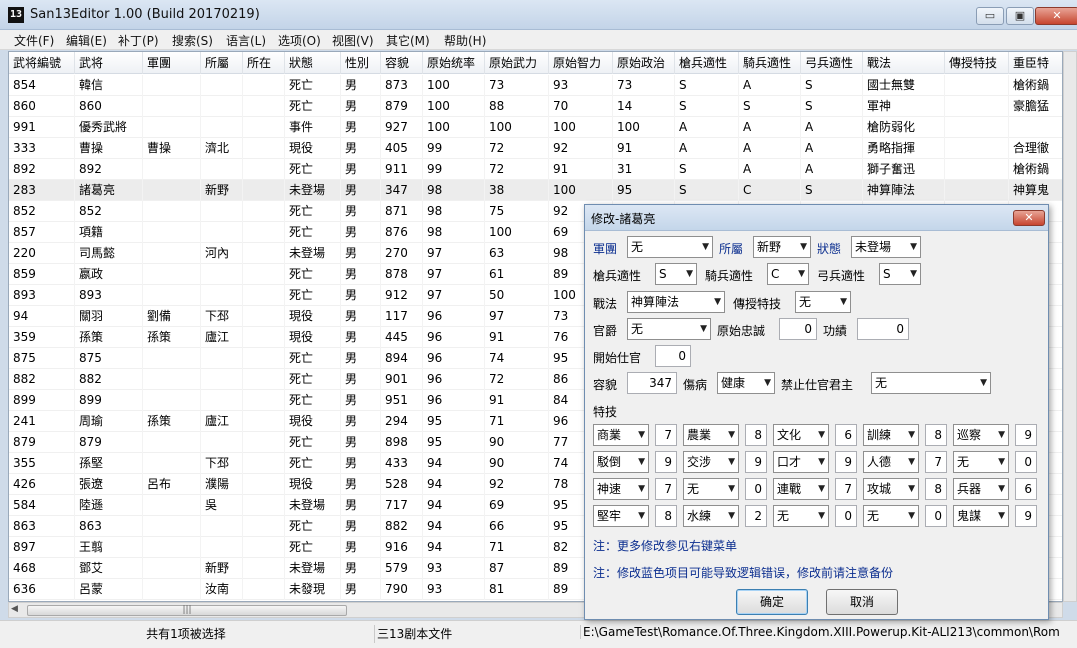 The width and height of the screenshot is (1077, 648). I want to click on state-select: 未登場 ▼, so click(886, 247).